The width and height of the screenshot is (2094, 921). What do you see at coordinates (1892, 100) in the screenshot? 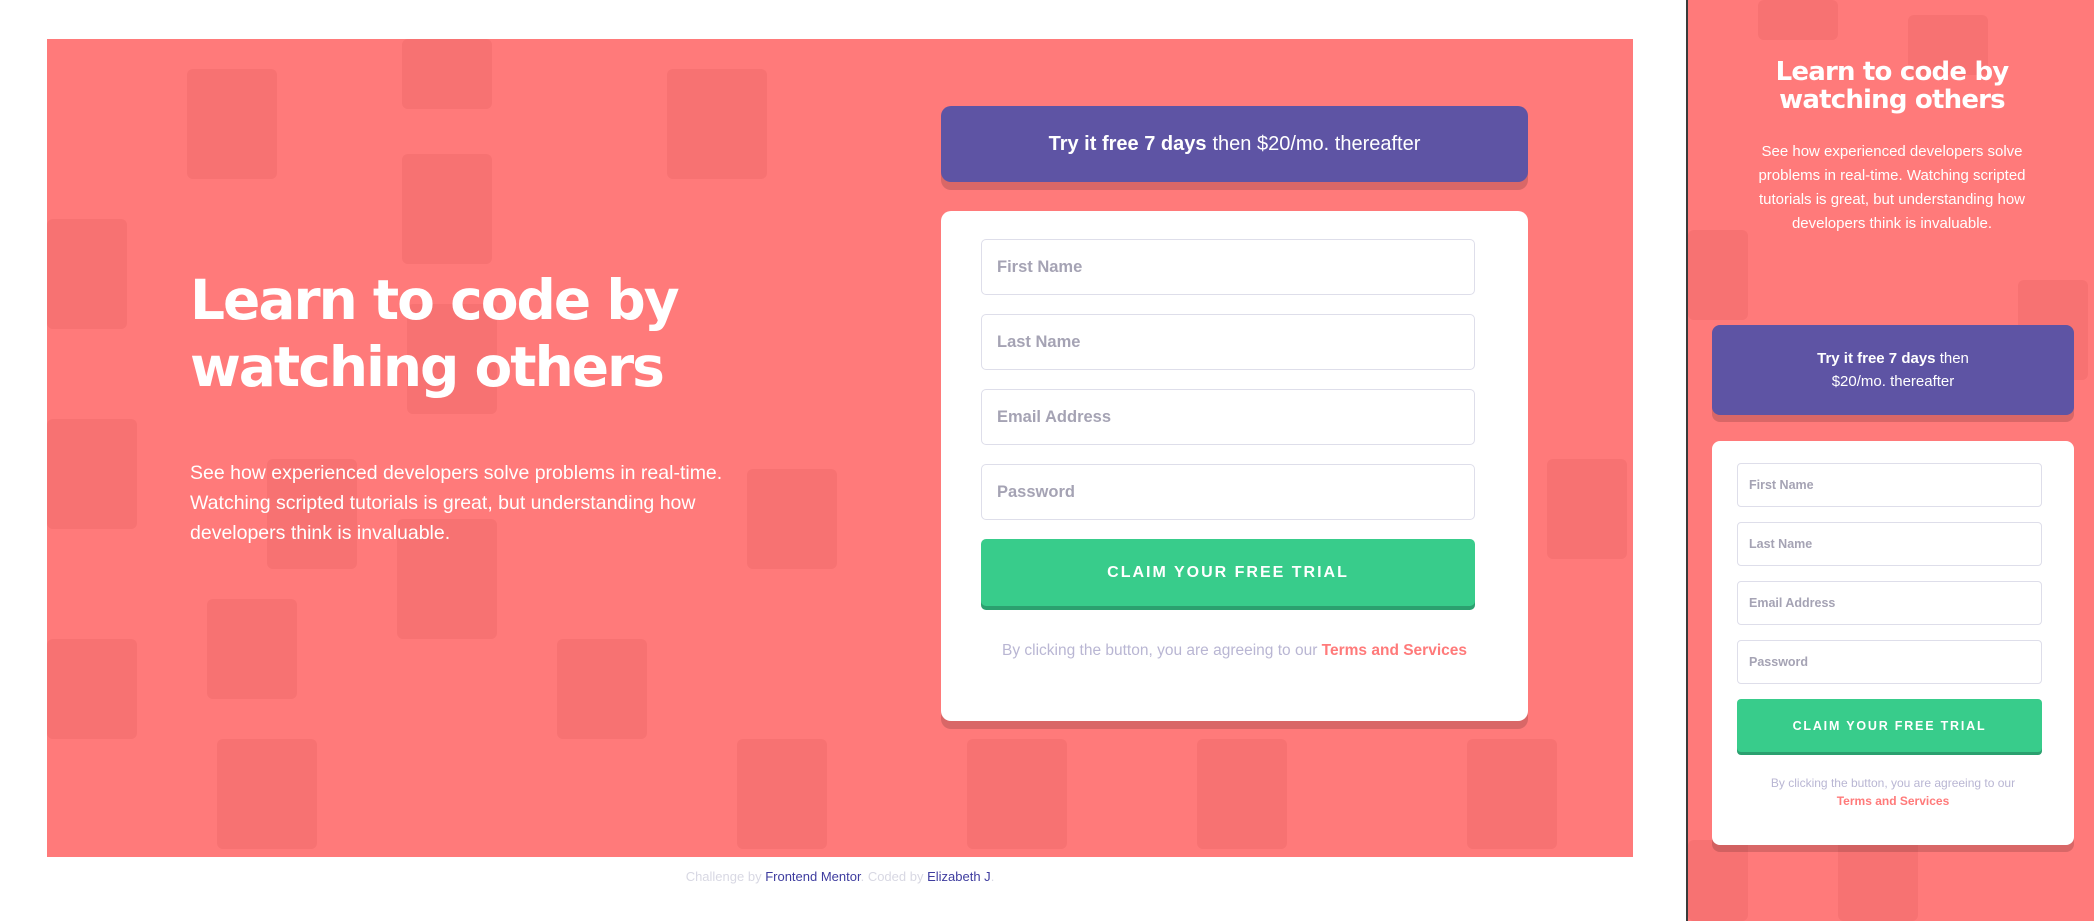
I see `mobile-title-line-2: watching others` at bounding box center [1892, 100].